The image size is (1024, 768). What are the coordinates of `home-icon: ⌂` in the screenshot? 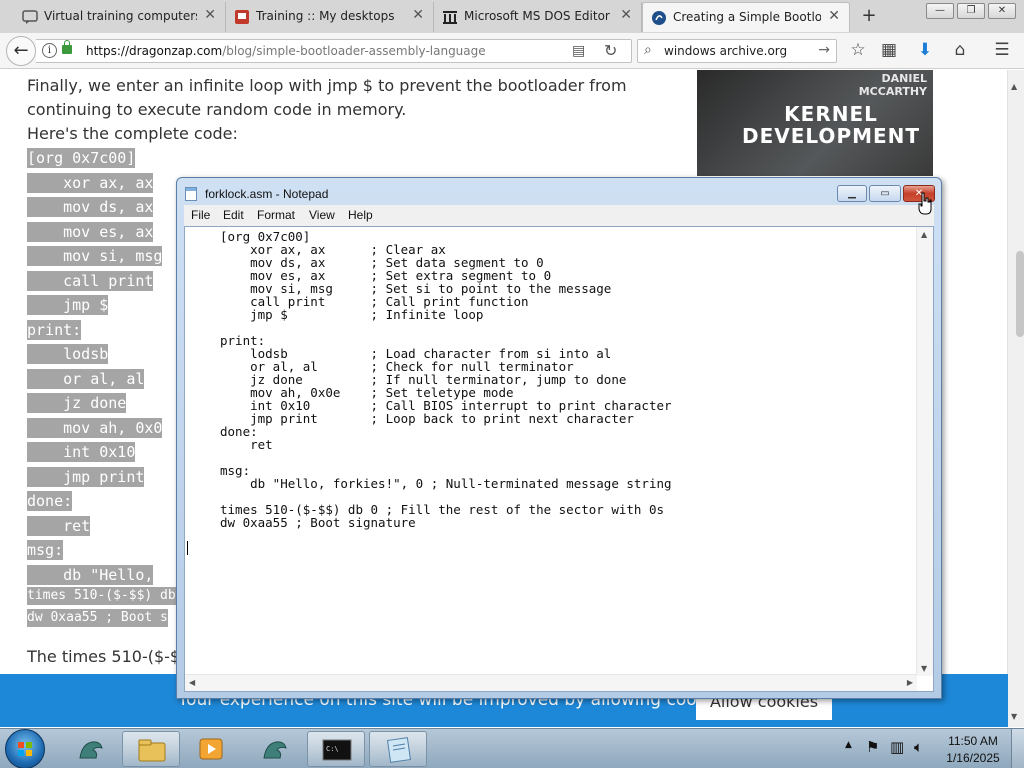 It's located at (960, 50).